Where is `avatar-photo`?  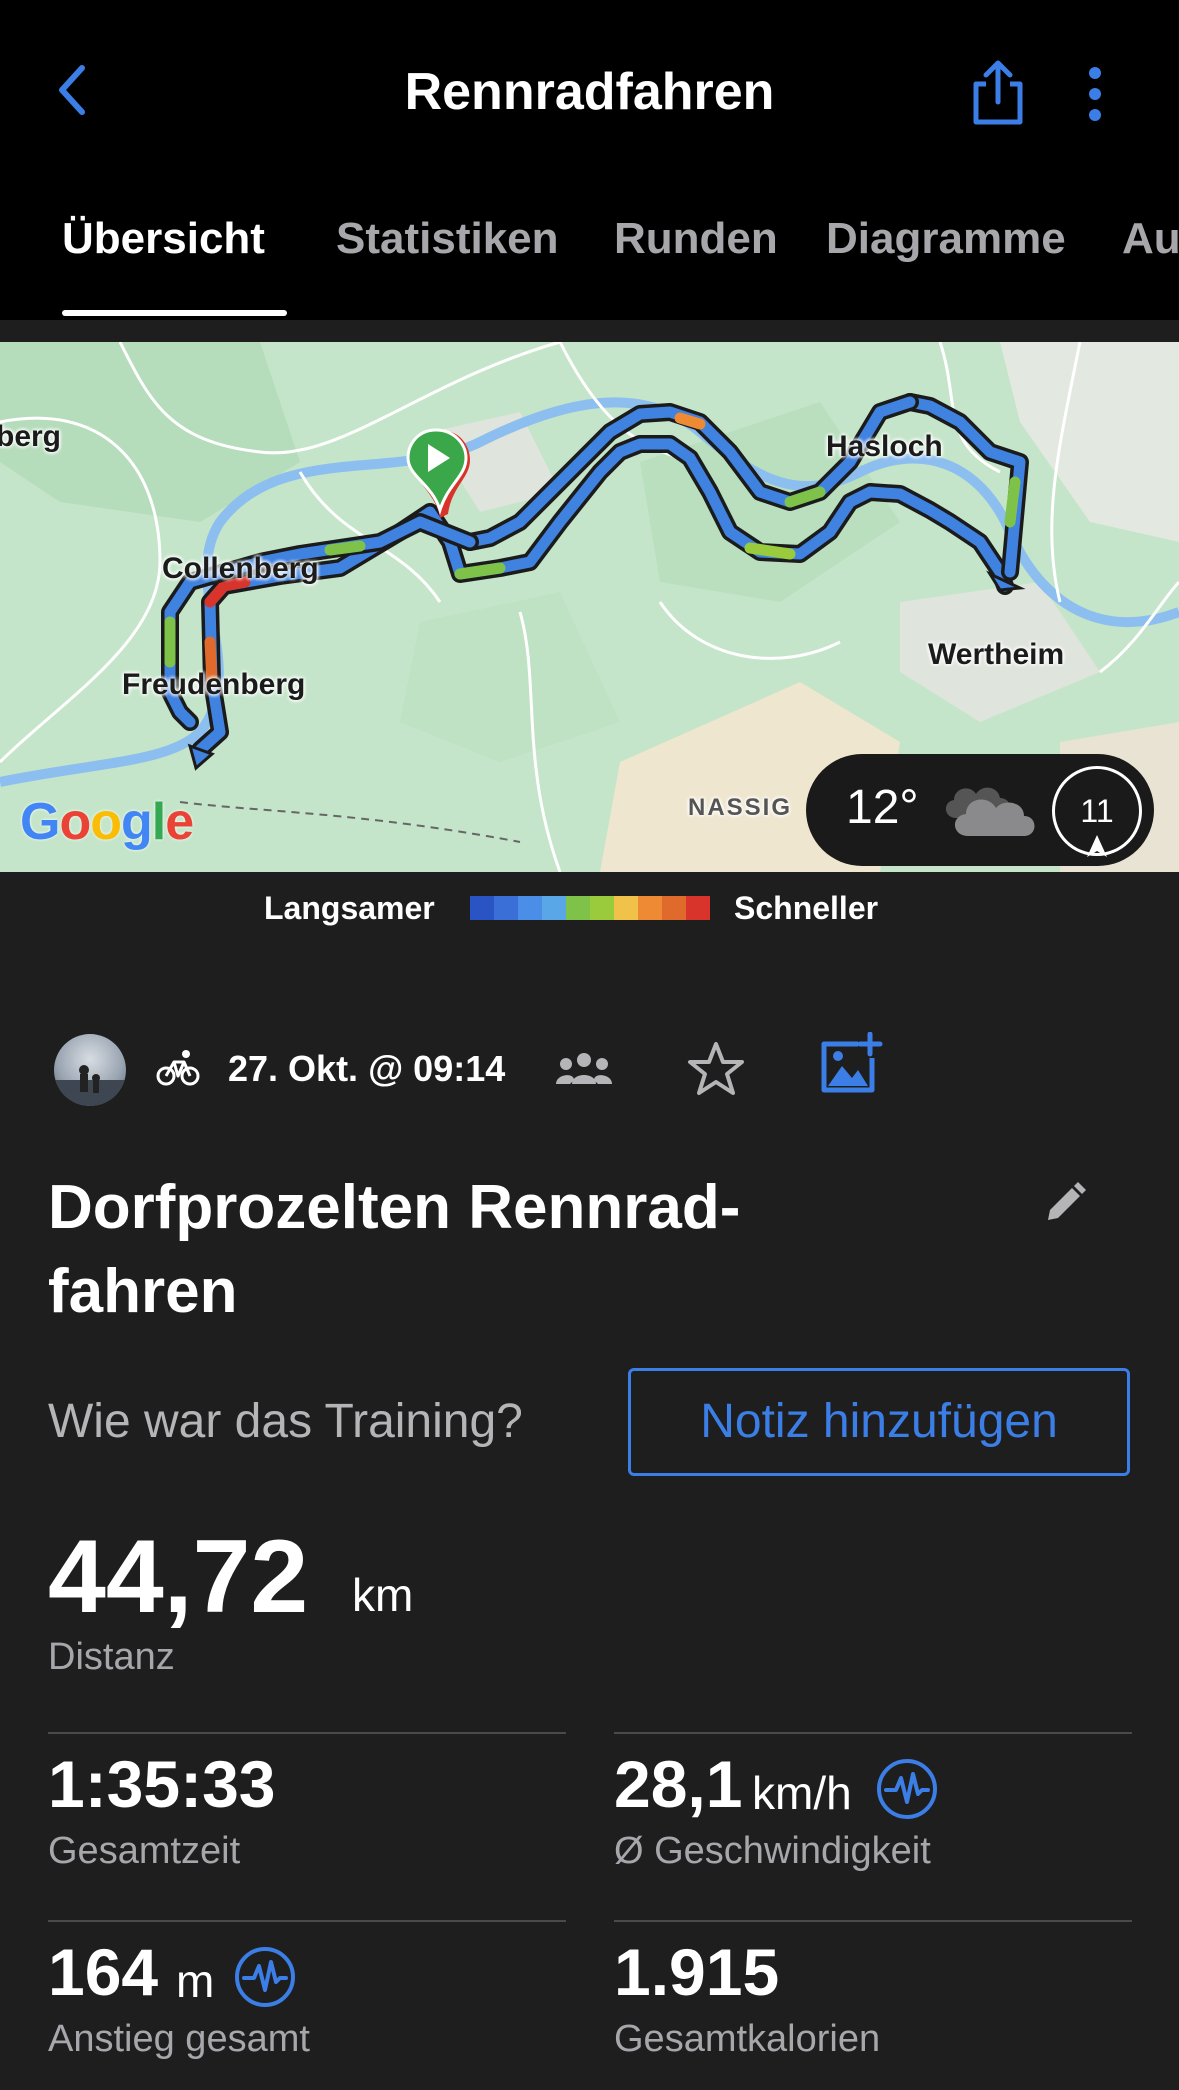
avatar-photo is located at coordinates (90, 1085).